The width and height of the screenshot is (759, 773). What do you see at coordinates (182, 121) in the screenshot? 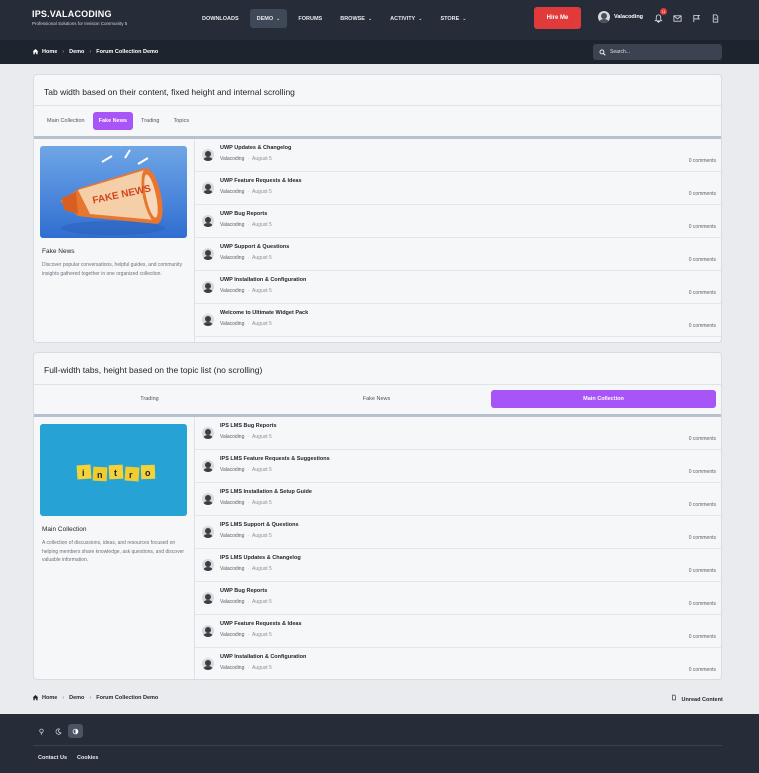
I see `tab-topics: Topics` at bounding box center [182, 121].